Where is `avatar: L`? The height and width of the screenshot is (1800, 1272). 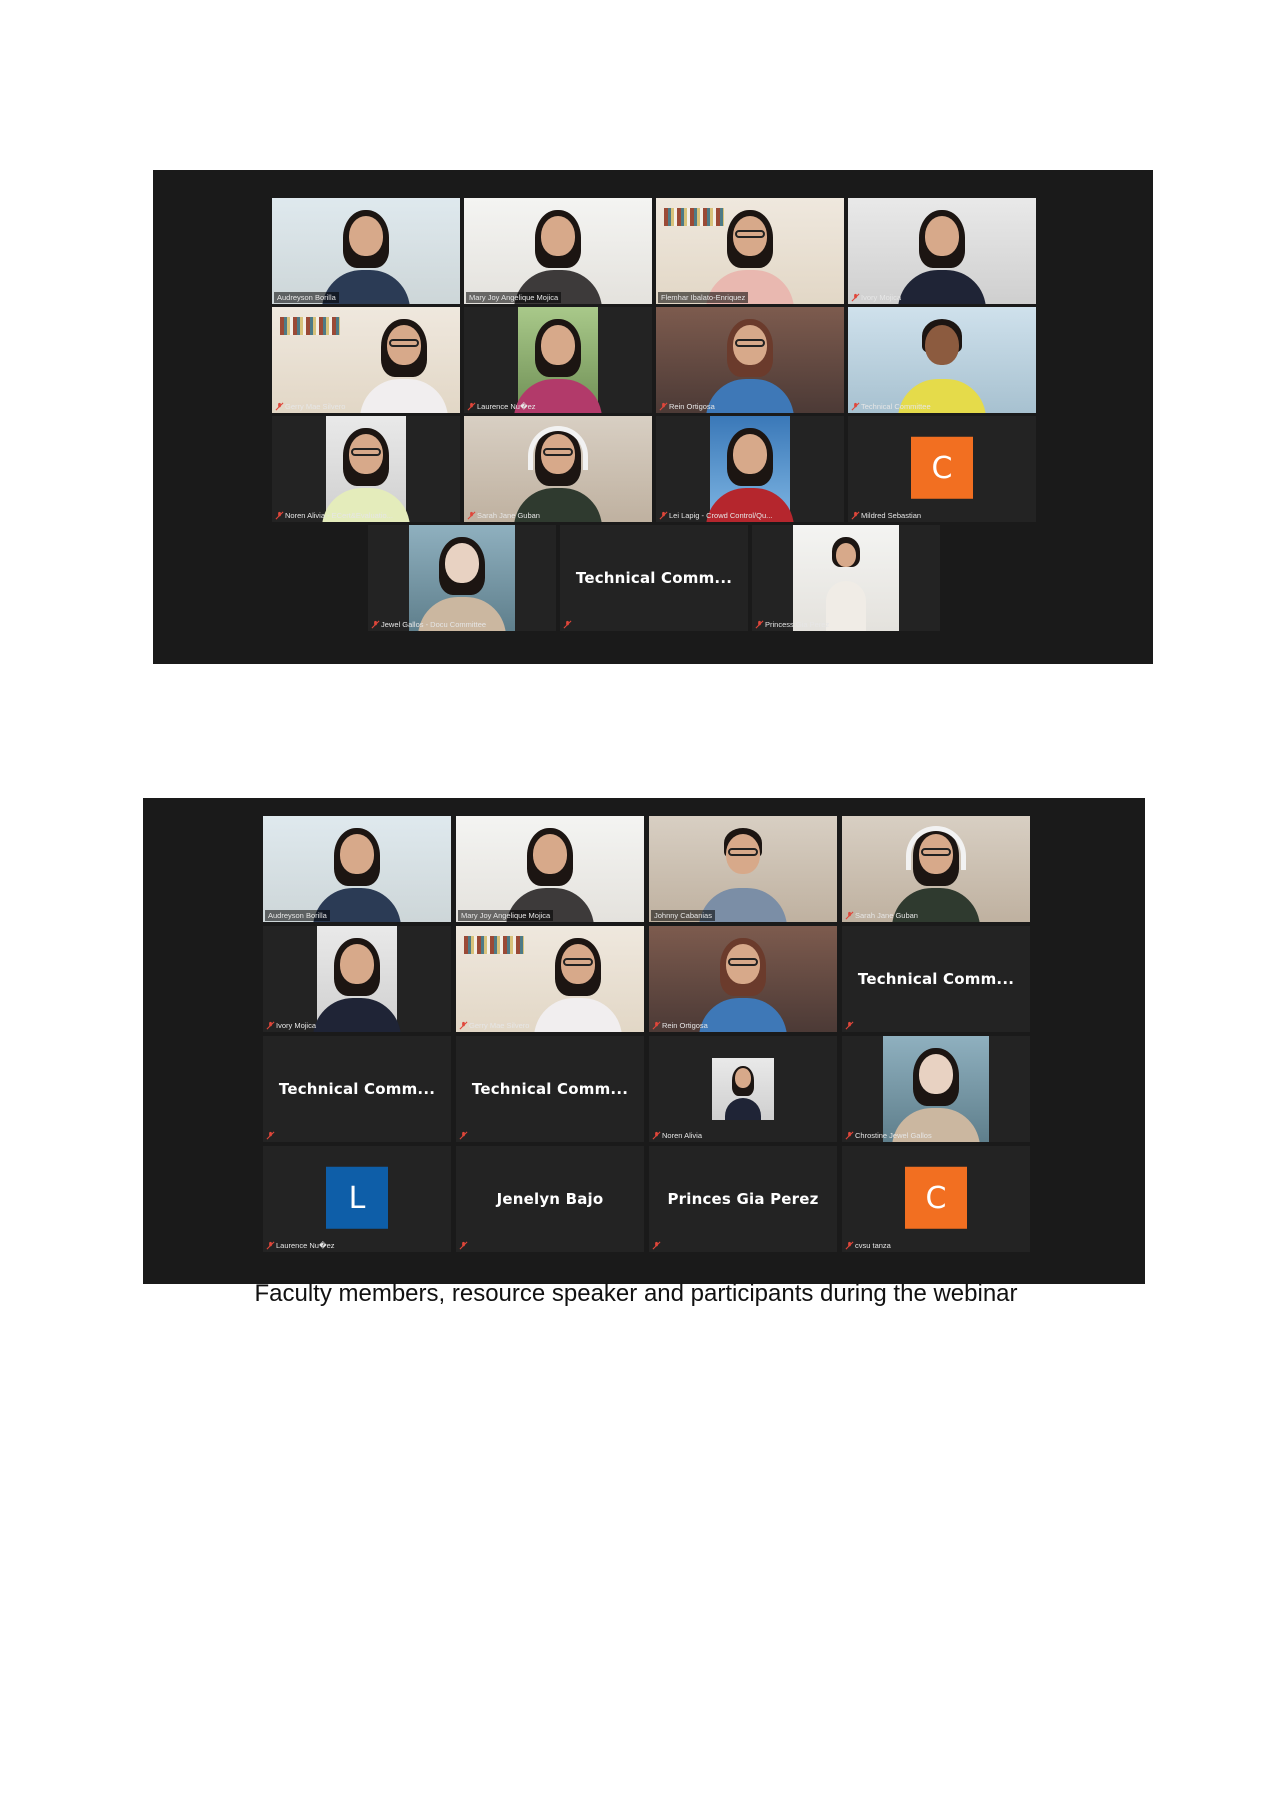 avatar: L is located at coordinates (357, 1197).